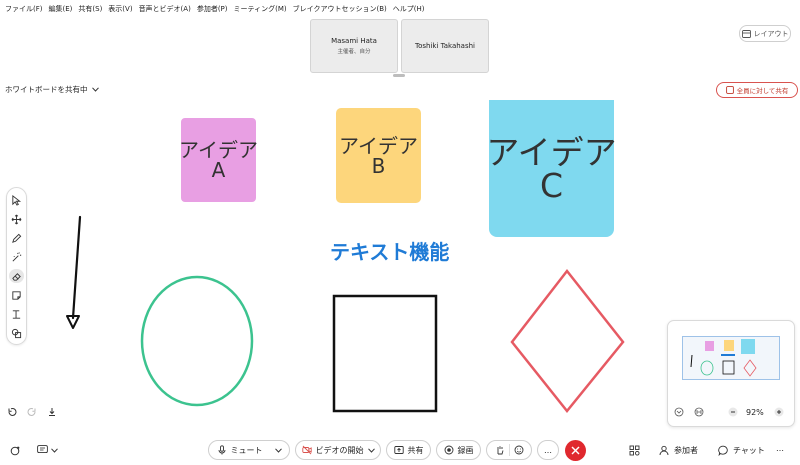  What do you see at coordinates (76, 267) in the screenshot?
I see `hand-drawn-arrow` at bounding box center [76, 267].